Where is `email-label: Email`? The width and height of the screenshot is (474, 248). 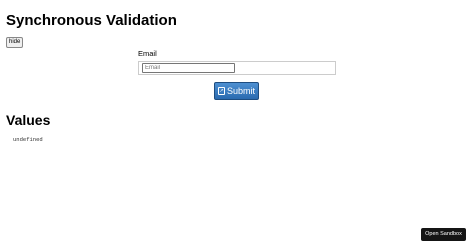
email-label: Email is located at coordinates (147, 53).